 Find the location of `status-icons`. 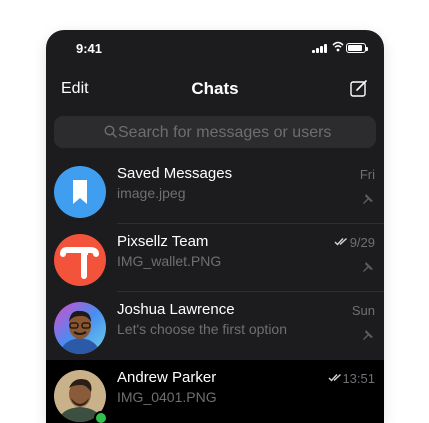

status-icons is located at coordinates (340, 47).